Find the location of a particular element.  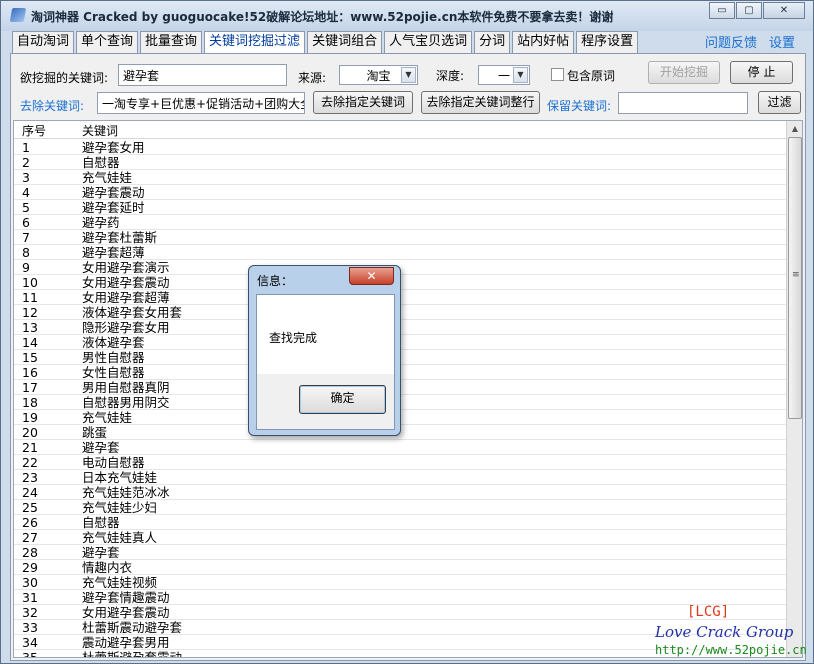

tab-9: 程序设置 is located at coordinates (607, 42).